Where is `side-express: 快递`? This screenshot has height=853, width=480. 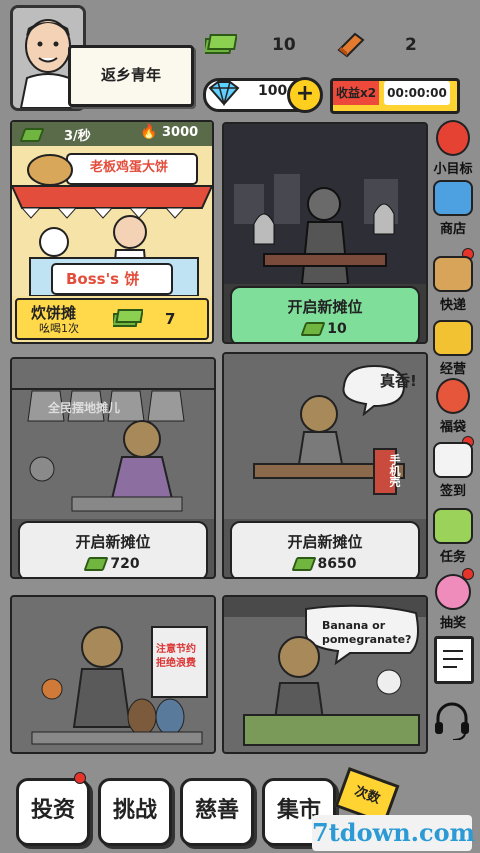
side-express: 快递 is located at coordinates (453, 284).